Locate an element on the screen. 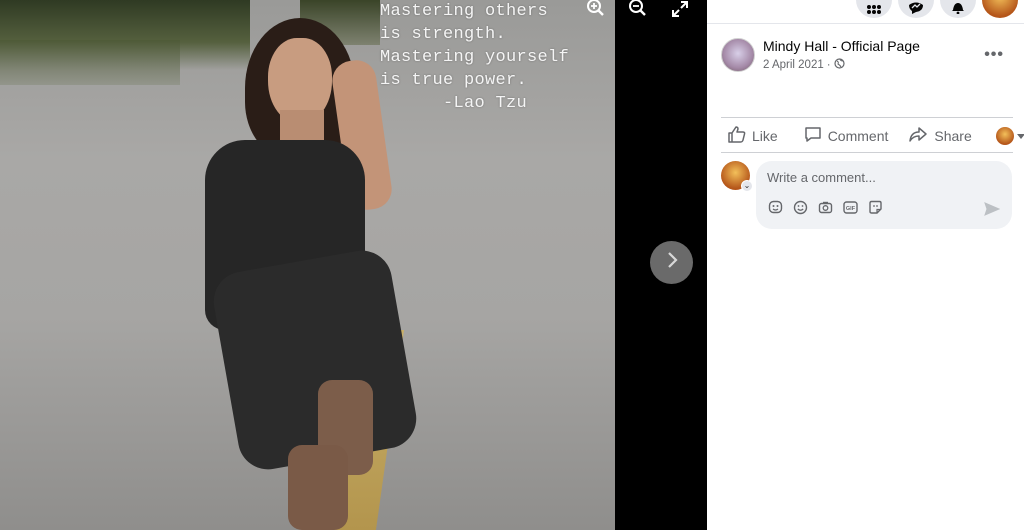 The image size is (1024, 530). zoom-out-icon is located at coordinates (638, 9).